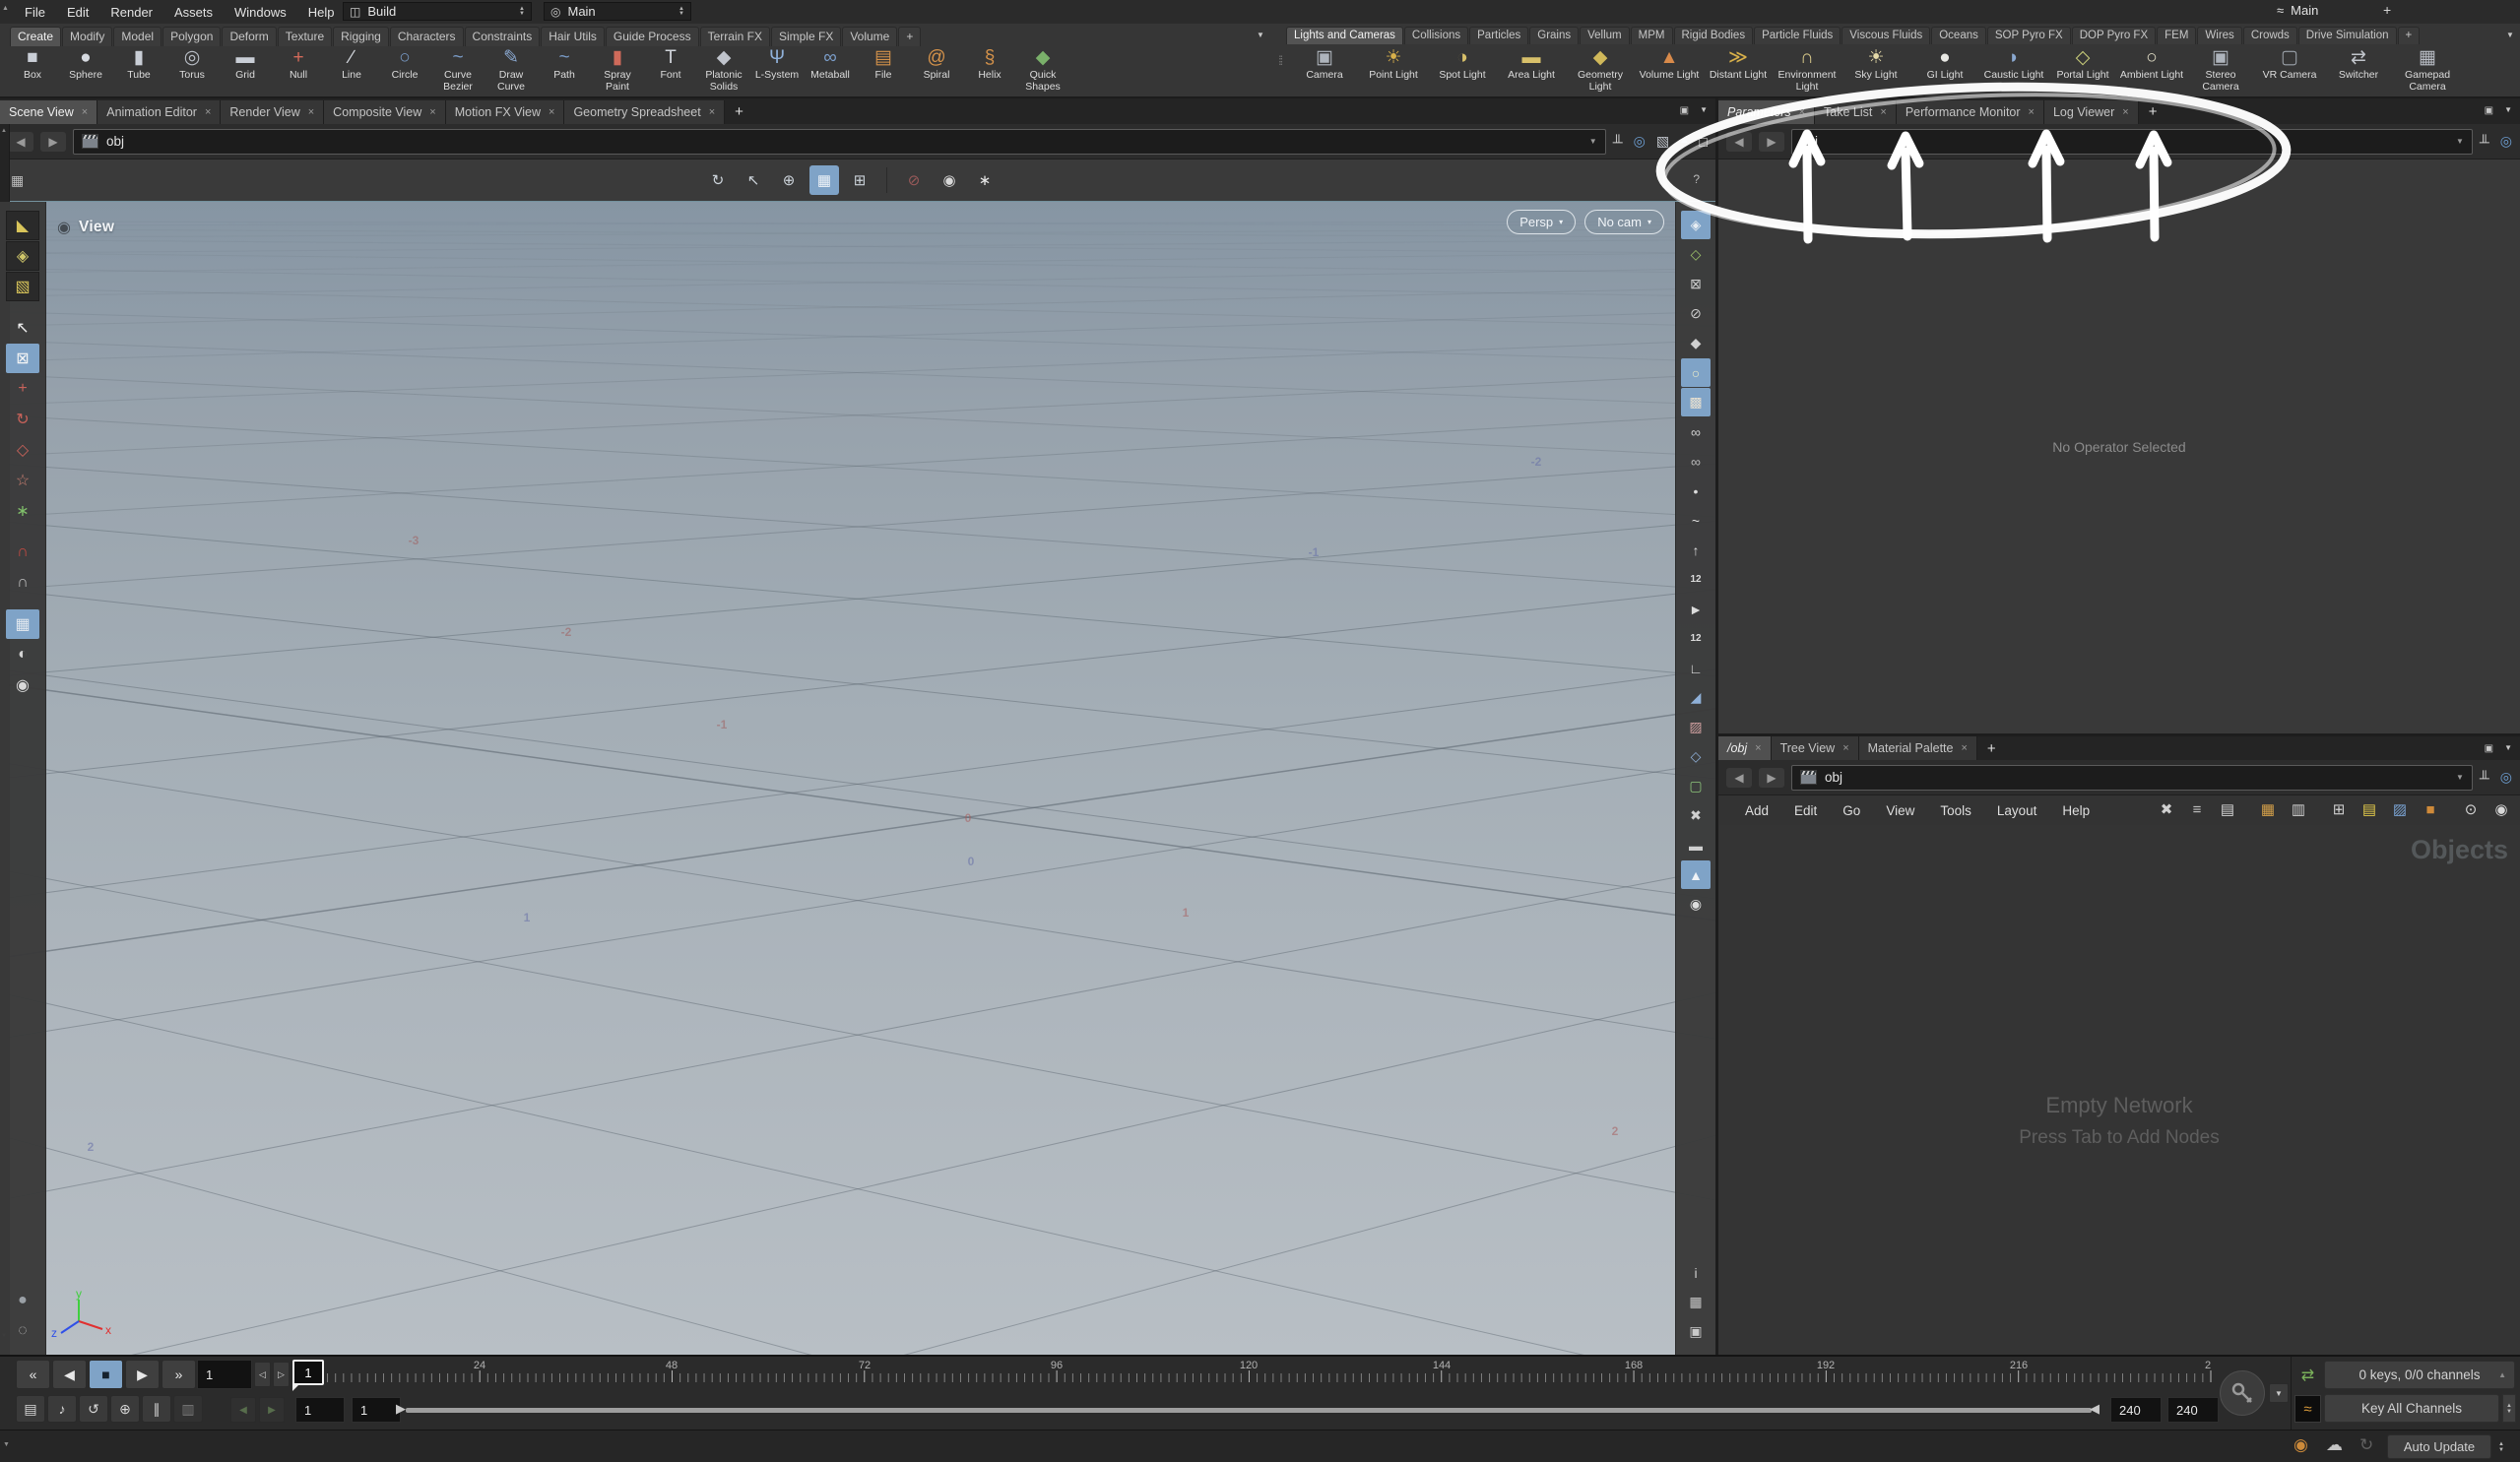 The height and width of the screenshot is (1462, 2520). What do you see at coordinates (2366, 1445) in the screenshot?
I see `recook-icon: ↻` at bounding box center [2366, 1445].